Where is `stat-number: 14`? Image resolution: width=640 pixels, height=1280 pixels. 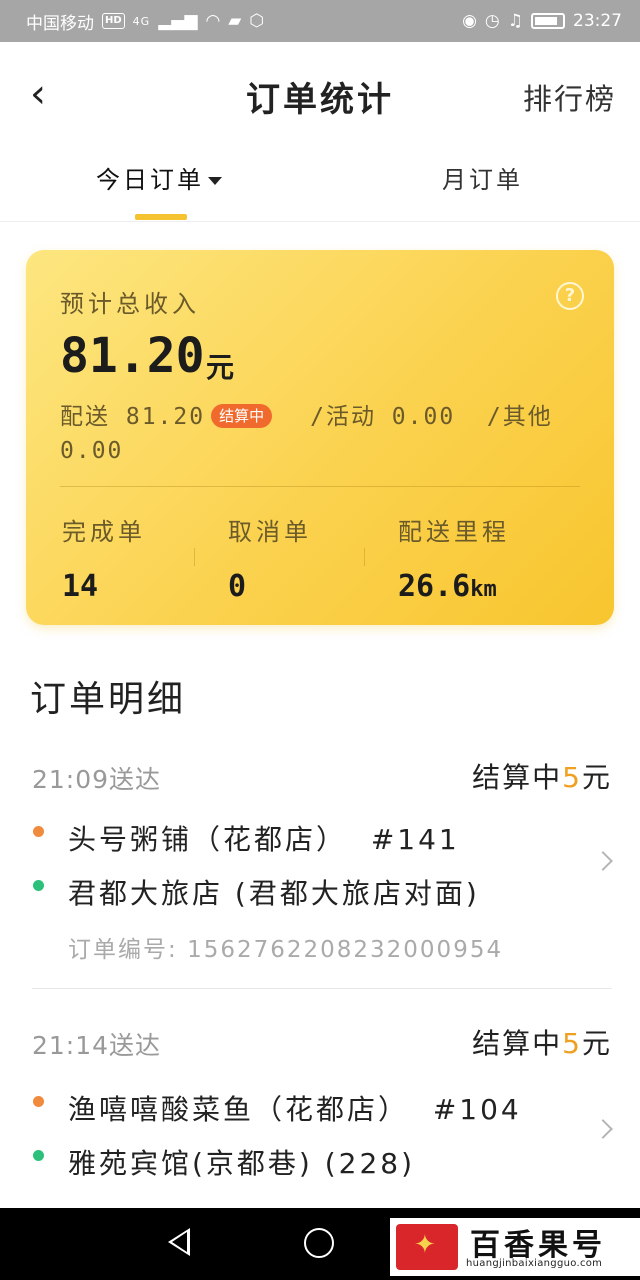
stat-number: 14 is located at coordinates (80, 586).